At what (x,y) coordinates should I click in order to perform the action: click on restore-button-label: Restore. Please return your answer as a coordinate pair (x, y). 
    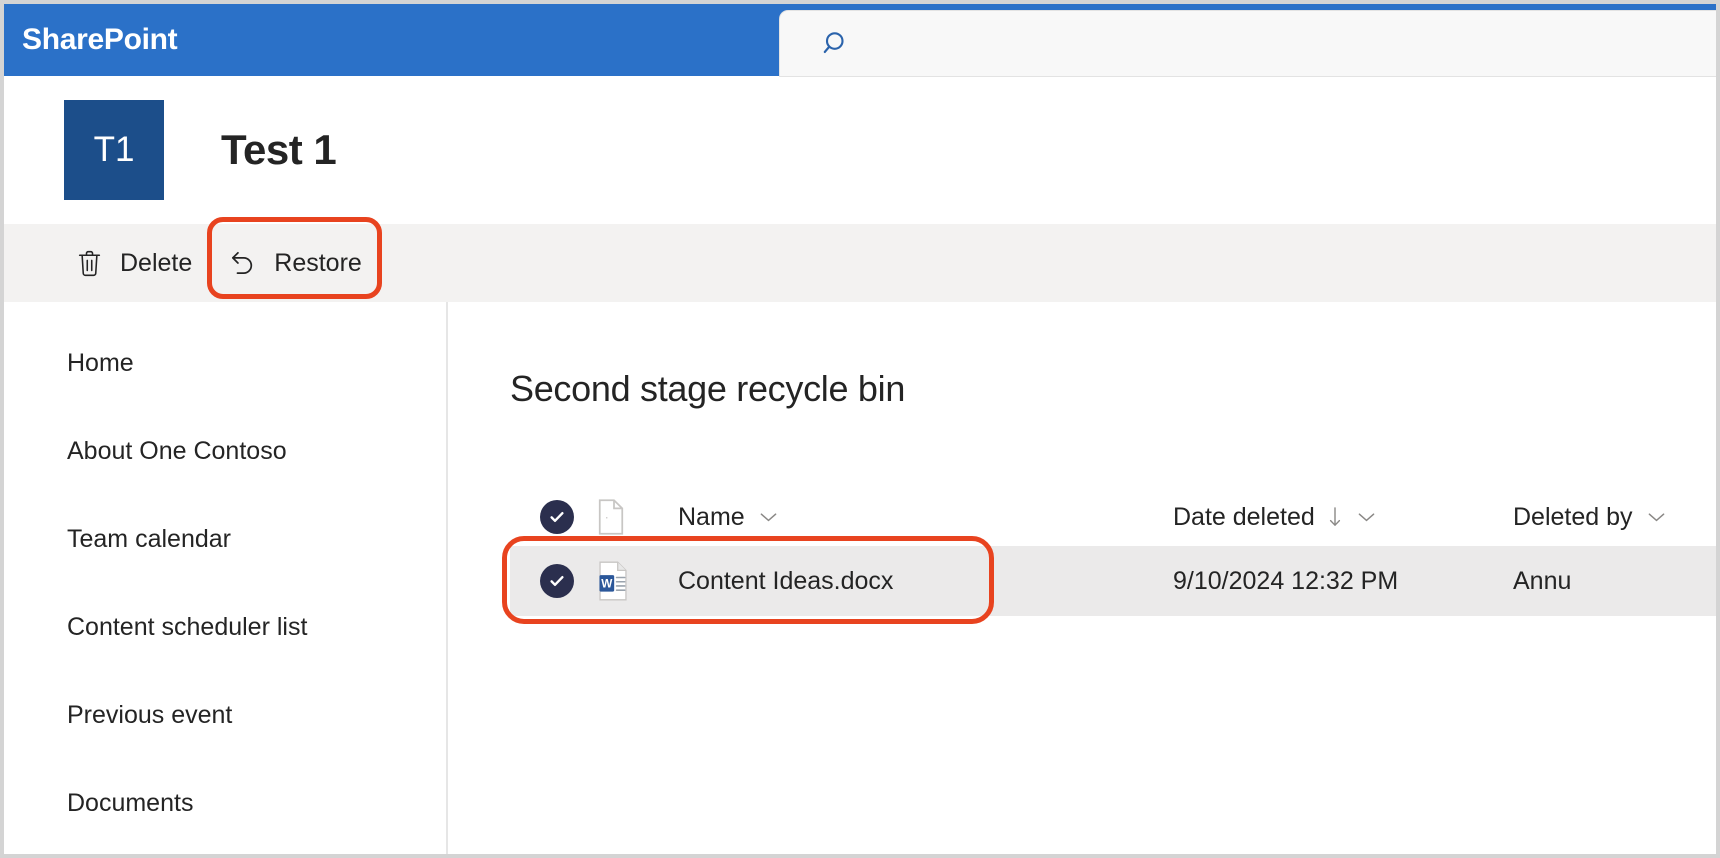
    Looking at the image, I should click on (318, 262).